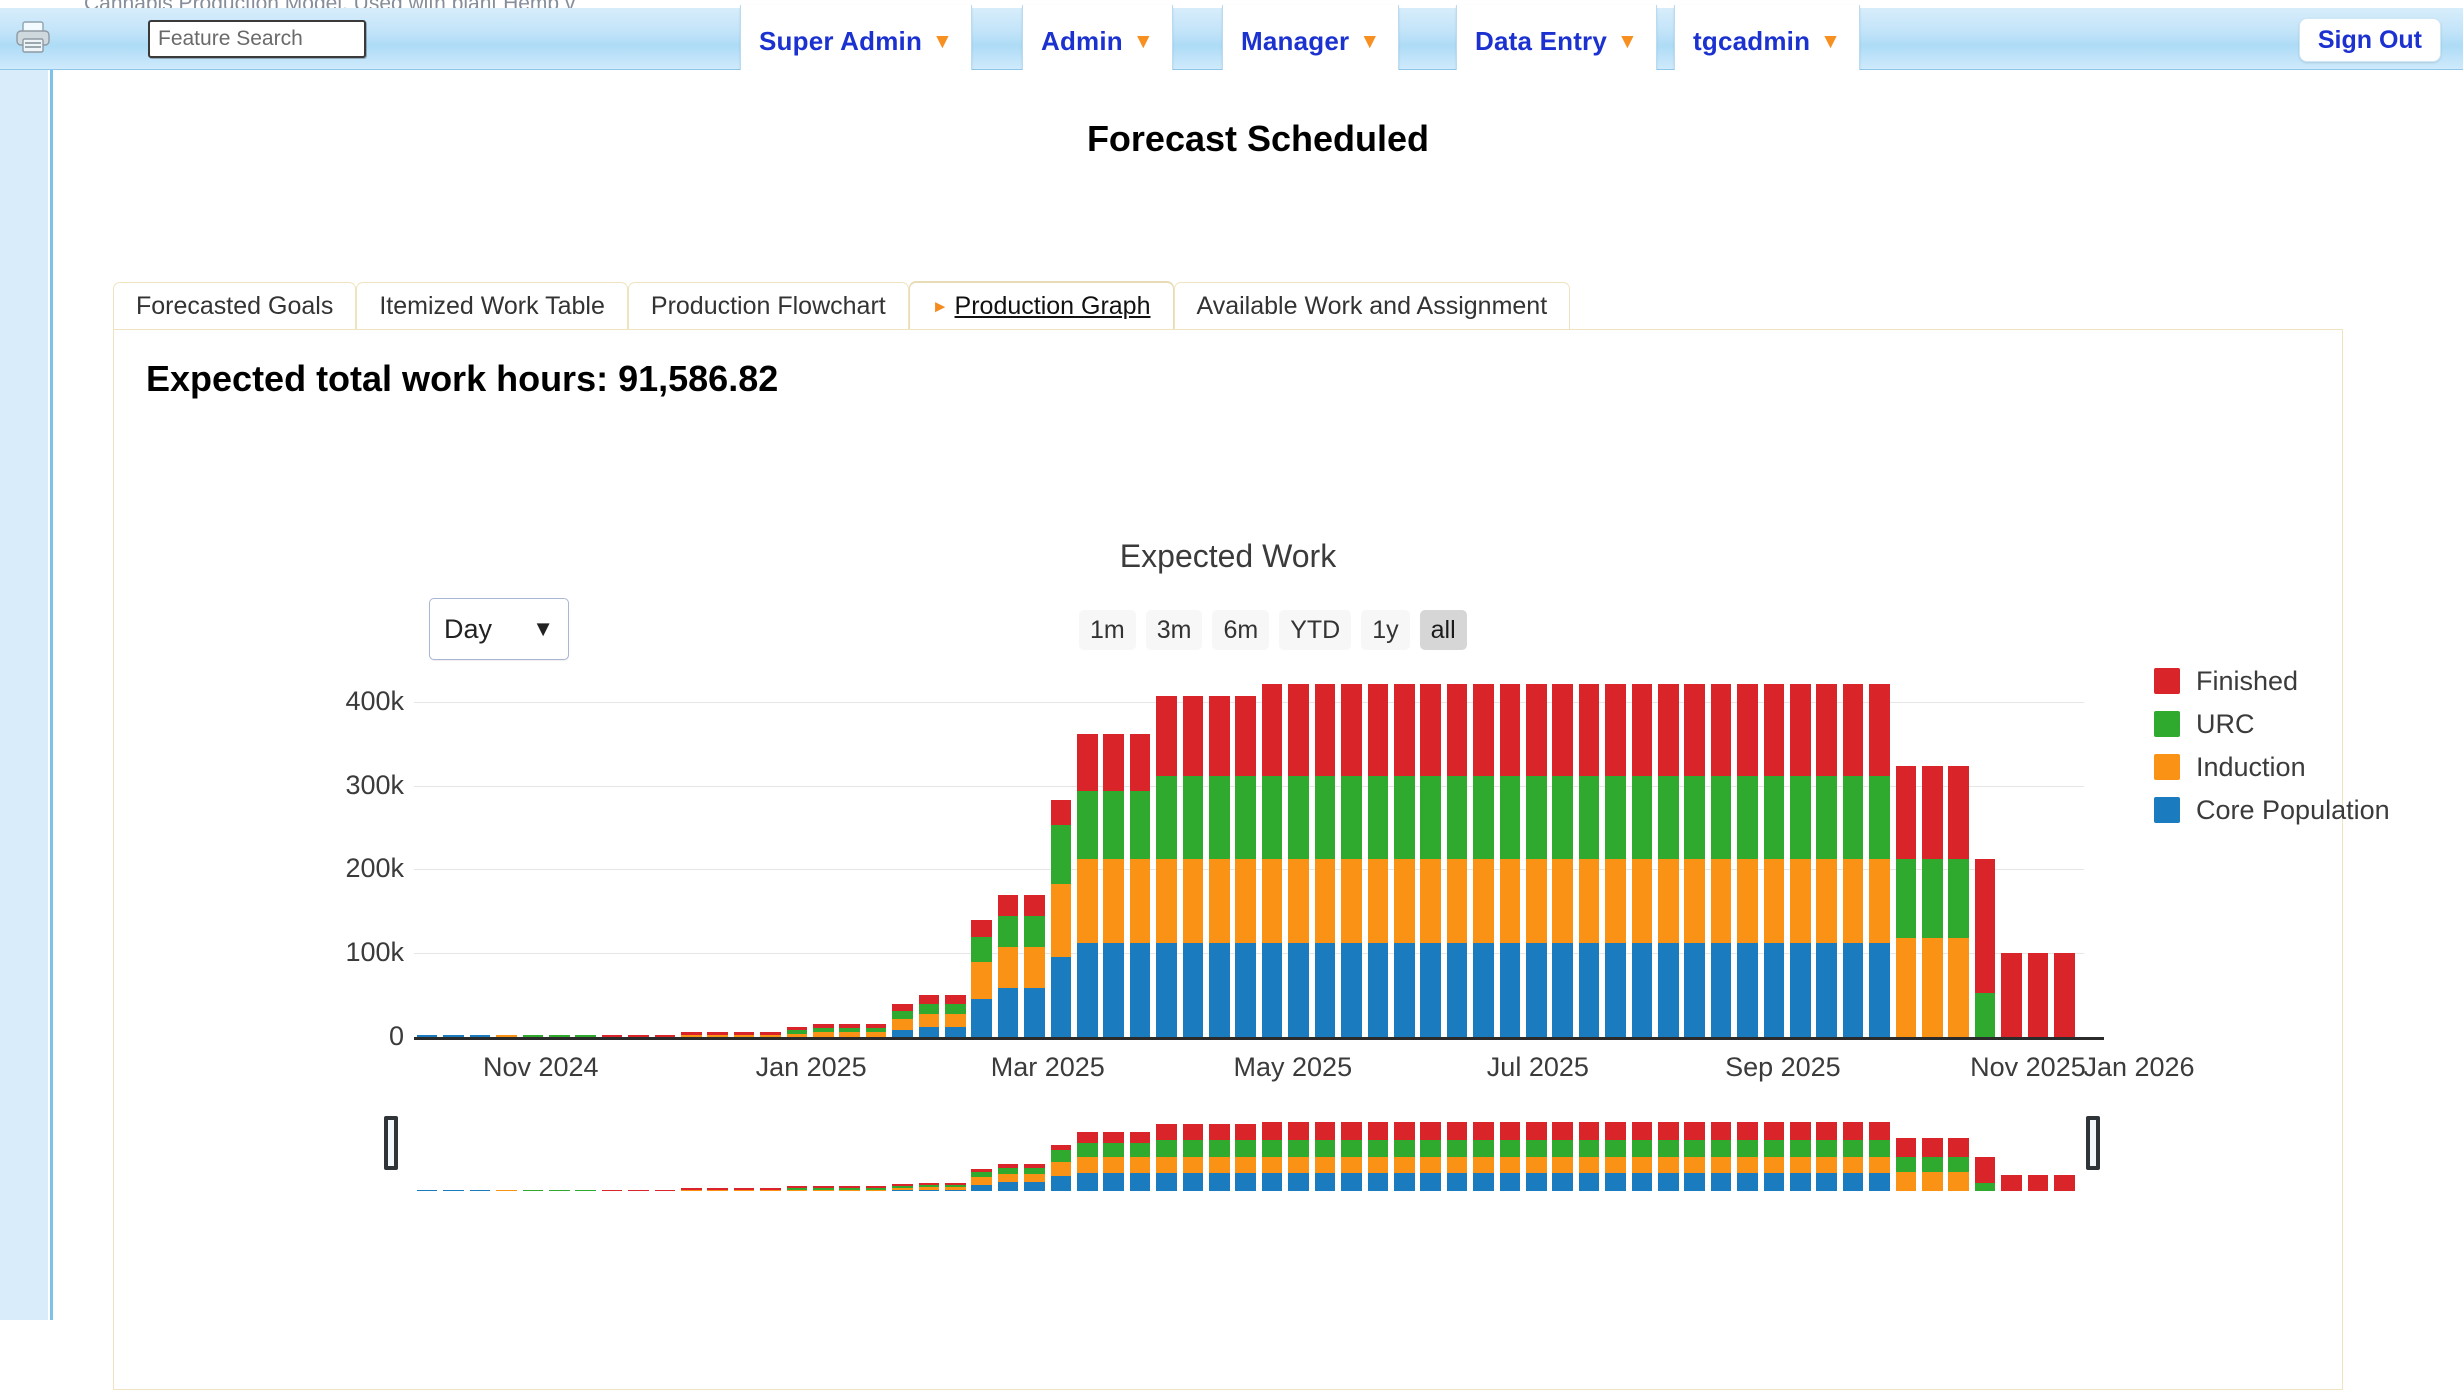 Image resolution: width=2463 pixels, height=1390 pixels. Describe the element at coordinates (1241, 630) in the screenshot. I see `range-button-6m: 6m` at that location.